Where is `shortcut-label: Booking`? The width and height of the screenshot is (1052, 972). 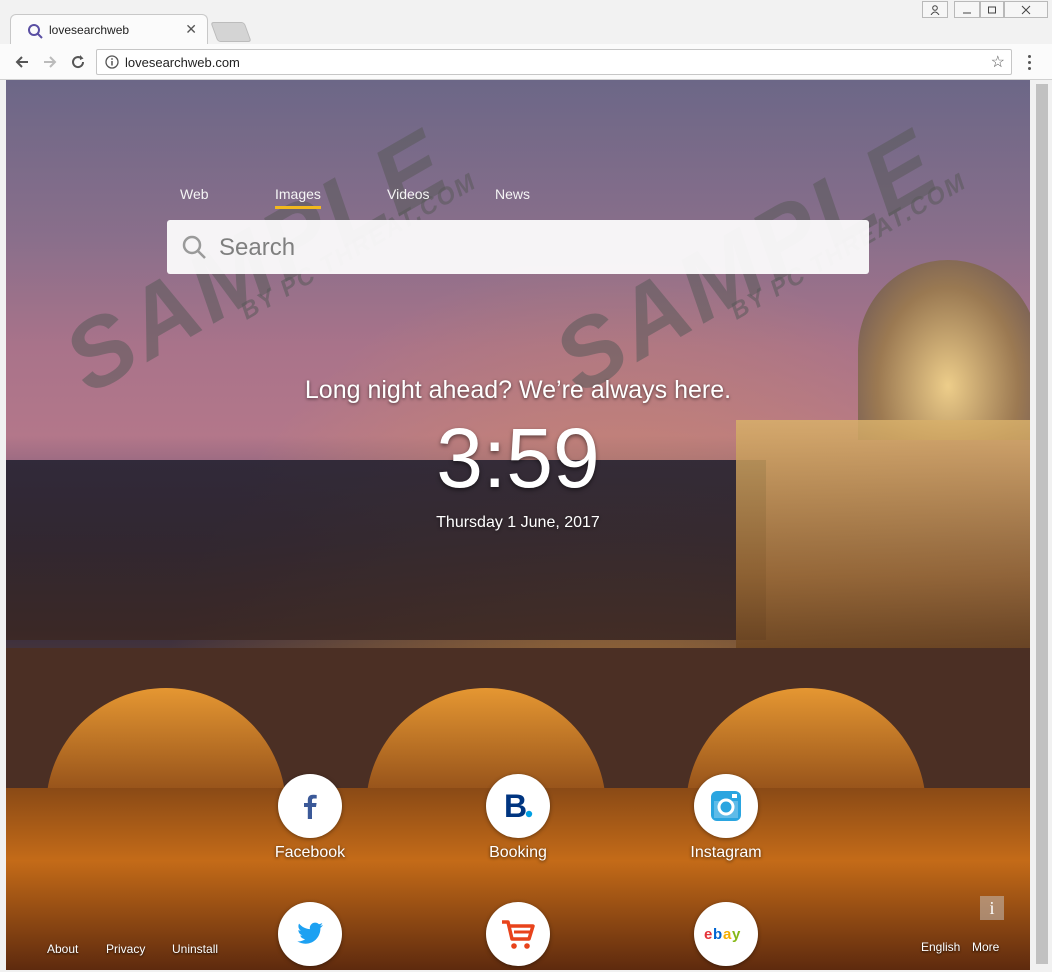 shortcut-label: Booking is located at coordinates (518, 852).